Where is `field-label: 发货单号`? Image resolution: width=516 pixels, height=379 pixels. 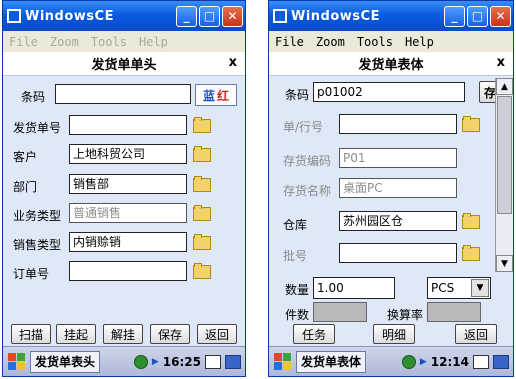
field-label: 发货单号 is located at coordinates (37, 128).